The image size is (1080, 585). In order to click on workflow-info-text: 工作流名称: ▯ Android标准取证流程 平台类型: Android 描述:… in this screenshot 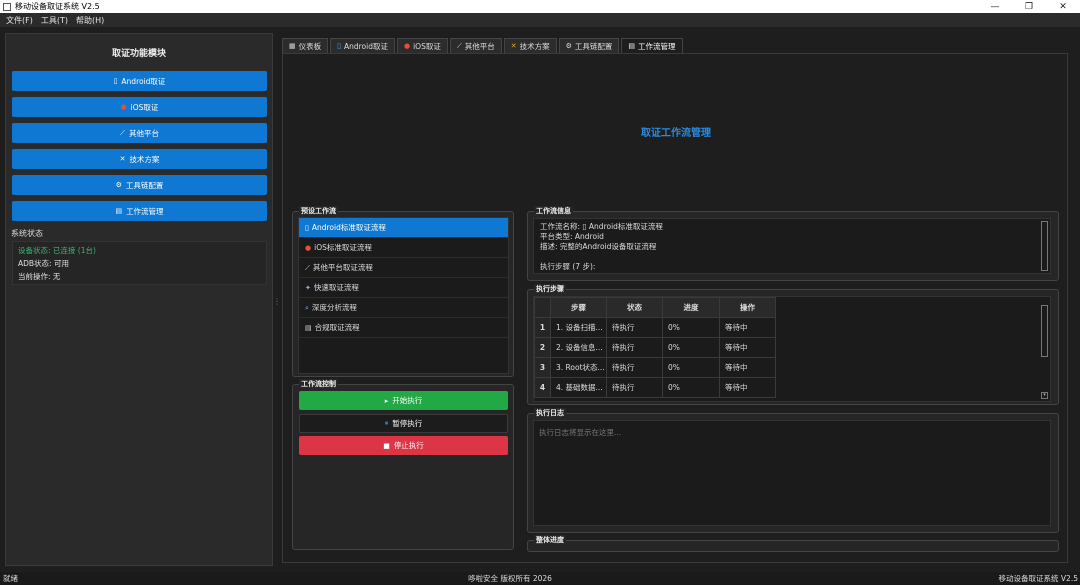, I will do `click(792, 246)`.